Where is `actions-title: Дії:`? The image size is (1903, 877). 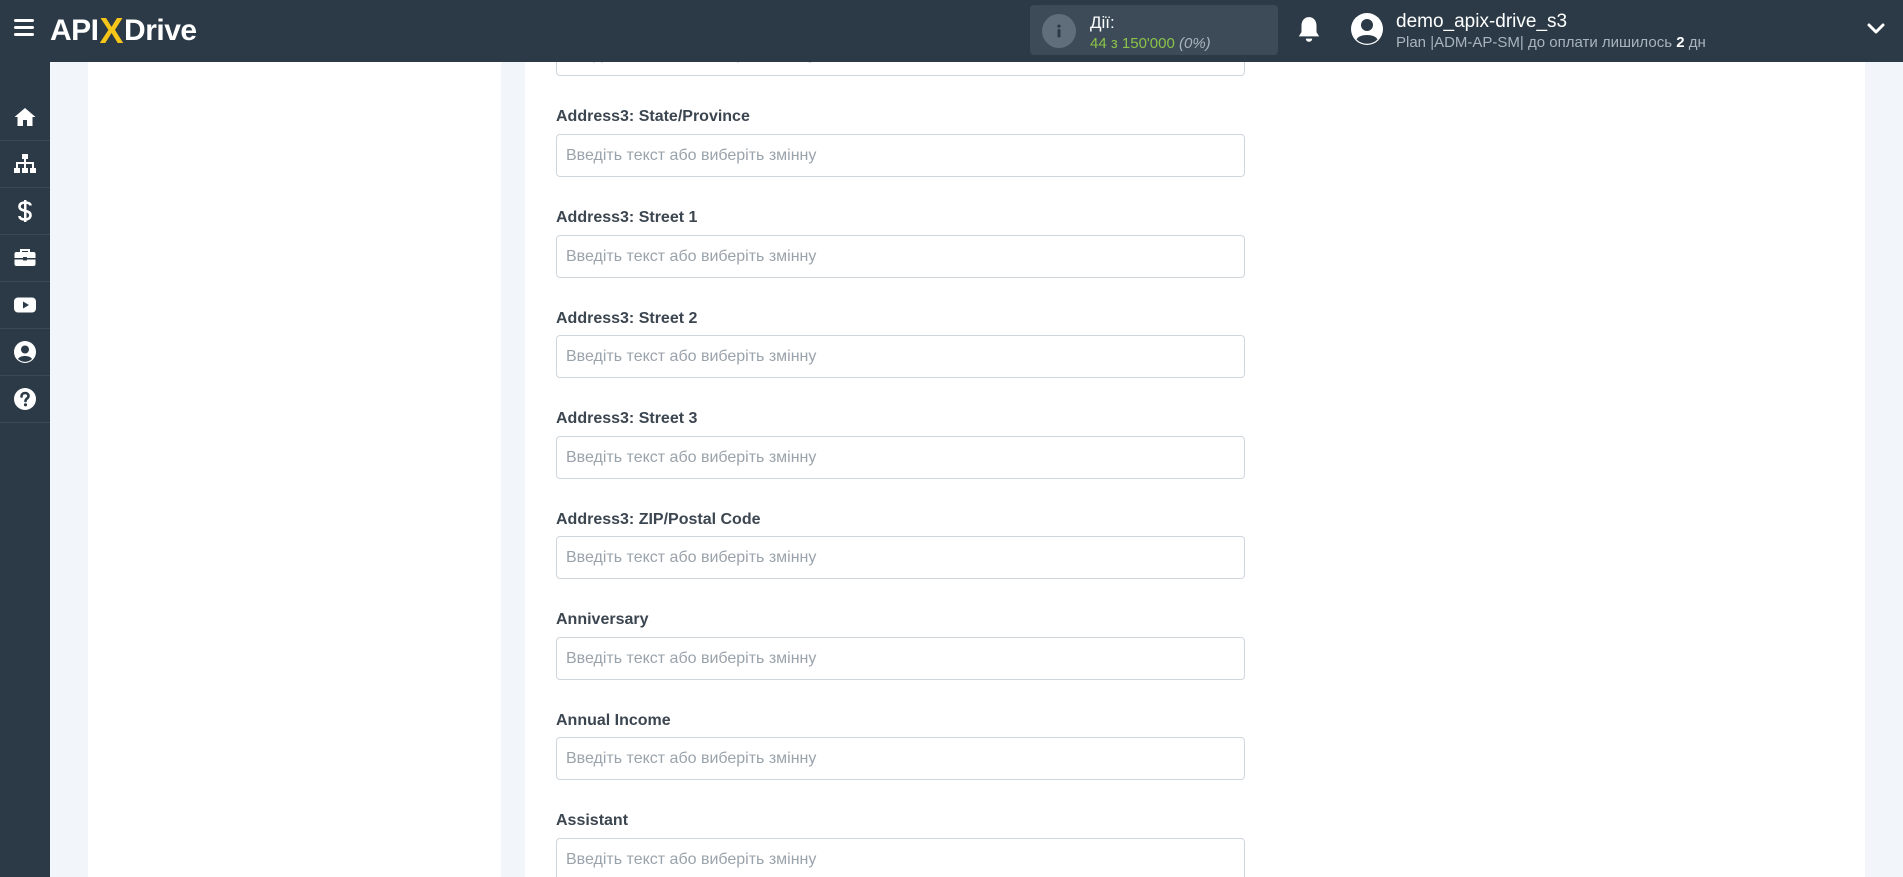 actions-title: Дії: is located at coordinates (1102, 22).